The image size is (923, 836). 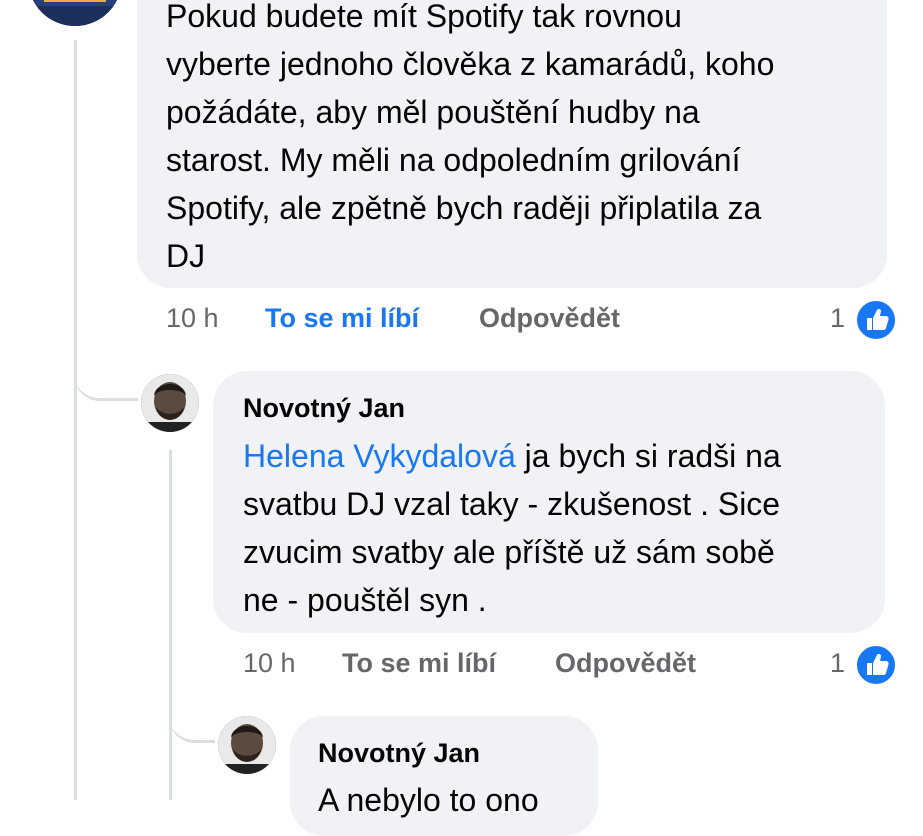 I want to click on thread-line-nested, so click(x=170, y=625).